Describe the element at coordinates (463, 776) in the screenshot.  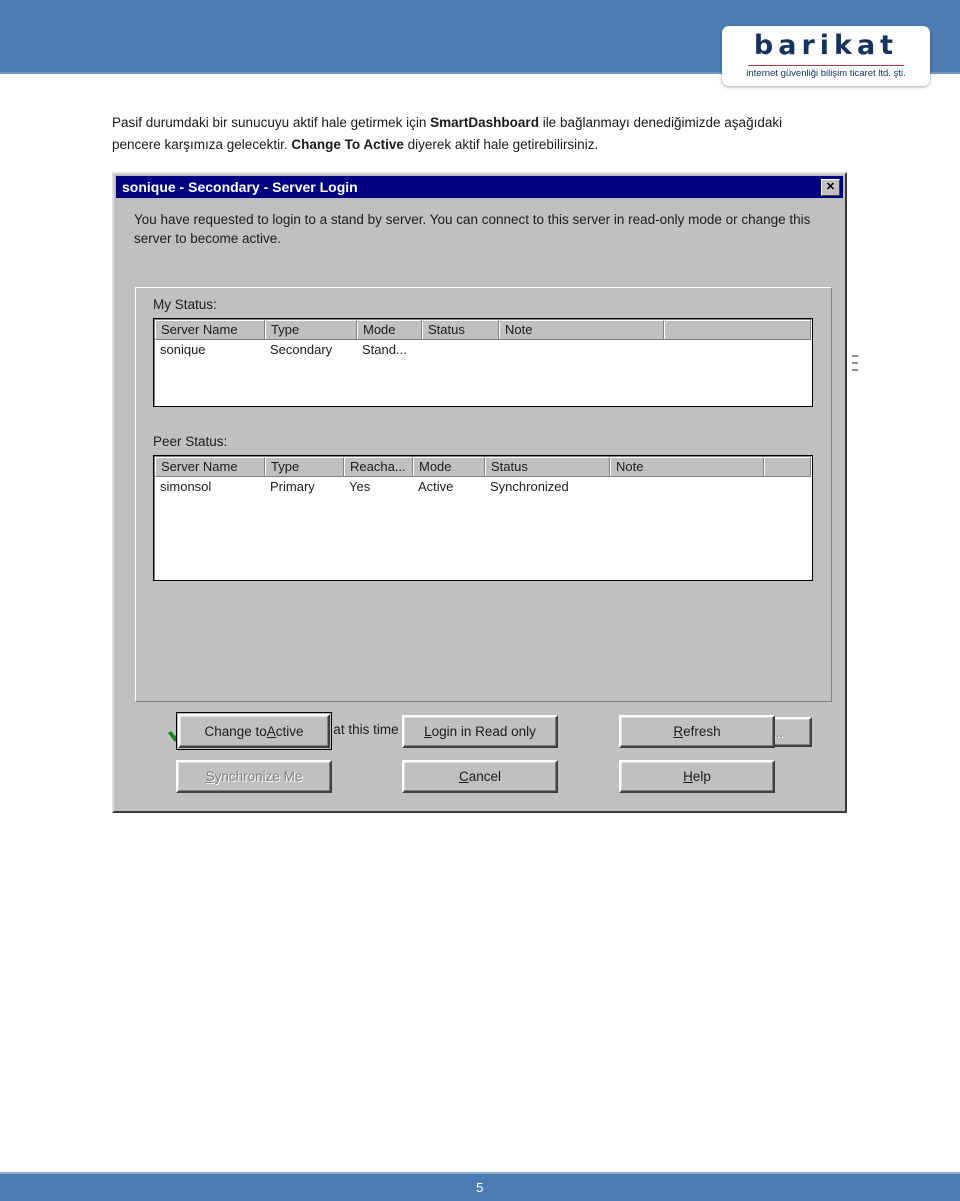
I see `cancel-accel: C` at that location.